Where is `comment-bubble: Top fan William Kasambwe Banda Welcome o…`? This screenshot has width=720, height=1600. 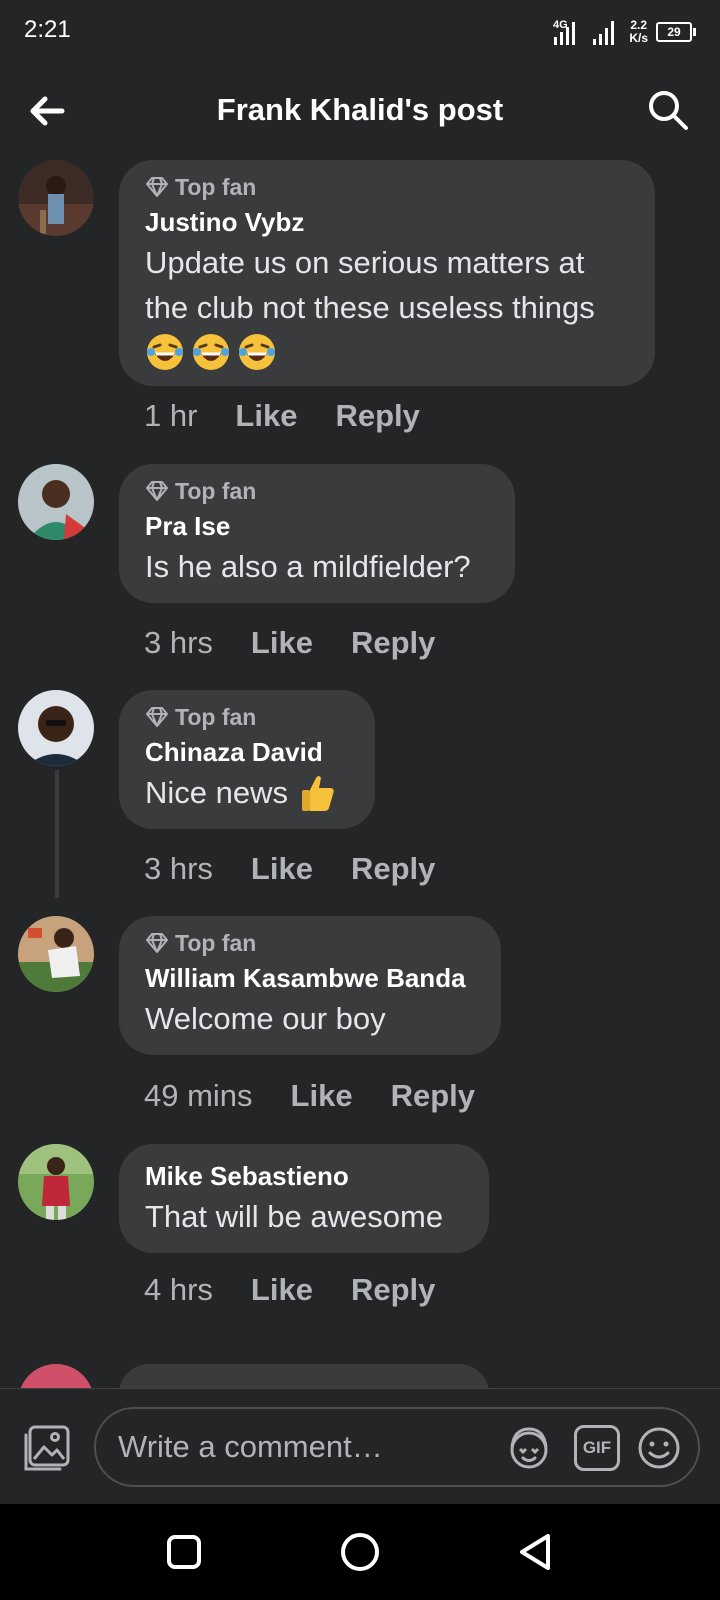
comment-bubble: Top fan William Kasambwe Banda Welcome o… is located at coordinates (310, 985).